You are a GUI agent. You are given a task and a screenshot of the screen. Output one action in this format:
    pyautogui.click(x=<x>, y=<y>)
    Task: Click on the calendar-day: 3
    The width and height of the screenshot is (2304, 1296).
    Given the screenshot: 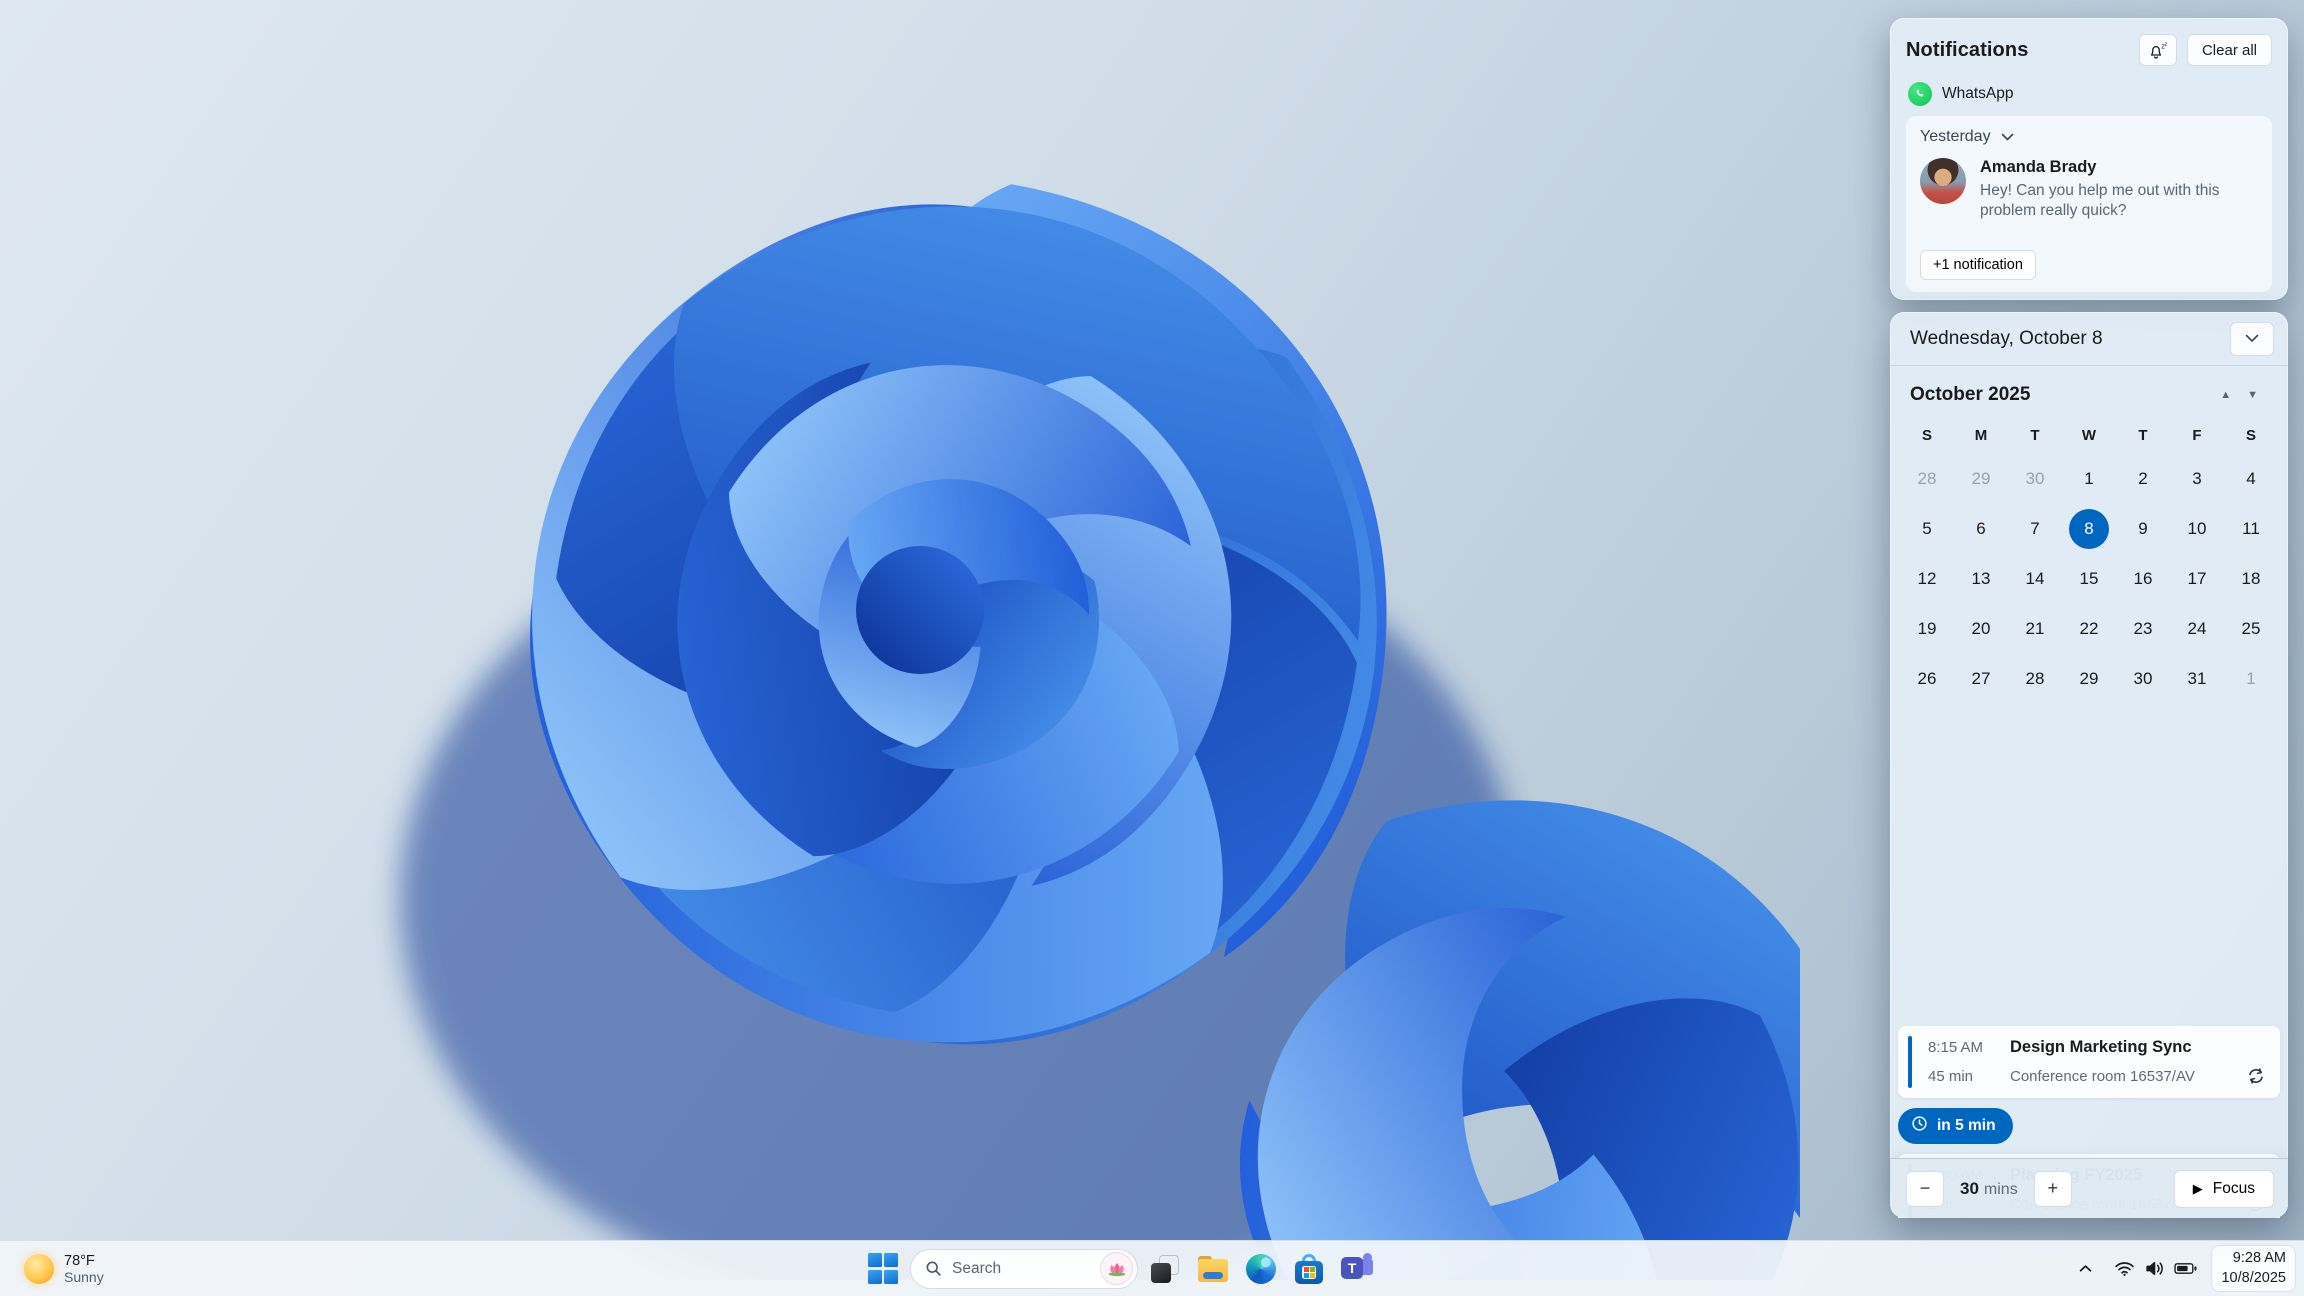 What is the action you would take?
    pyautogui.click(x=2197, y=479)
    